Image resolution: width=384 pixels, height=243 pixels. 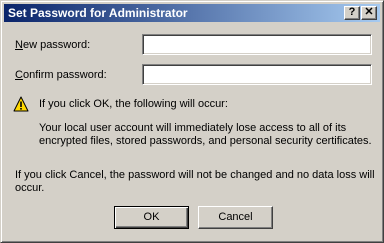 What do you see at coordinates (192, 13) in the screenshot?
I see `title-bar: Set Password for Administrator ? ✕` at bounding box center [192, 13].